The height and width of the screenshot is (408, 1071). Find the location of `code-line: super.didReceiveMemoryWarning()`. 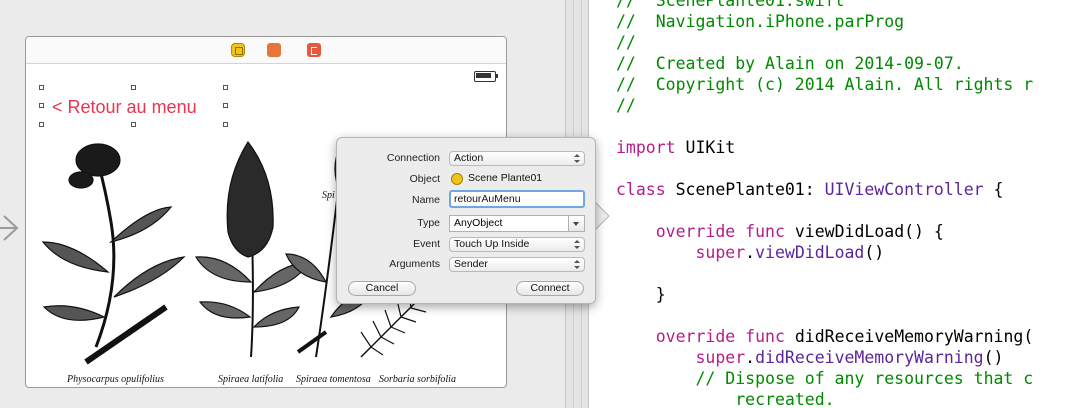

code-line: super.didReceiveMemoryWarning() is located at coordinates (824, 357).